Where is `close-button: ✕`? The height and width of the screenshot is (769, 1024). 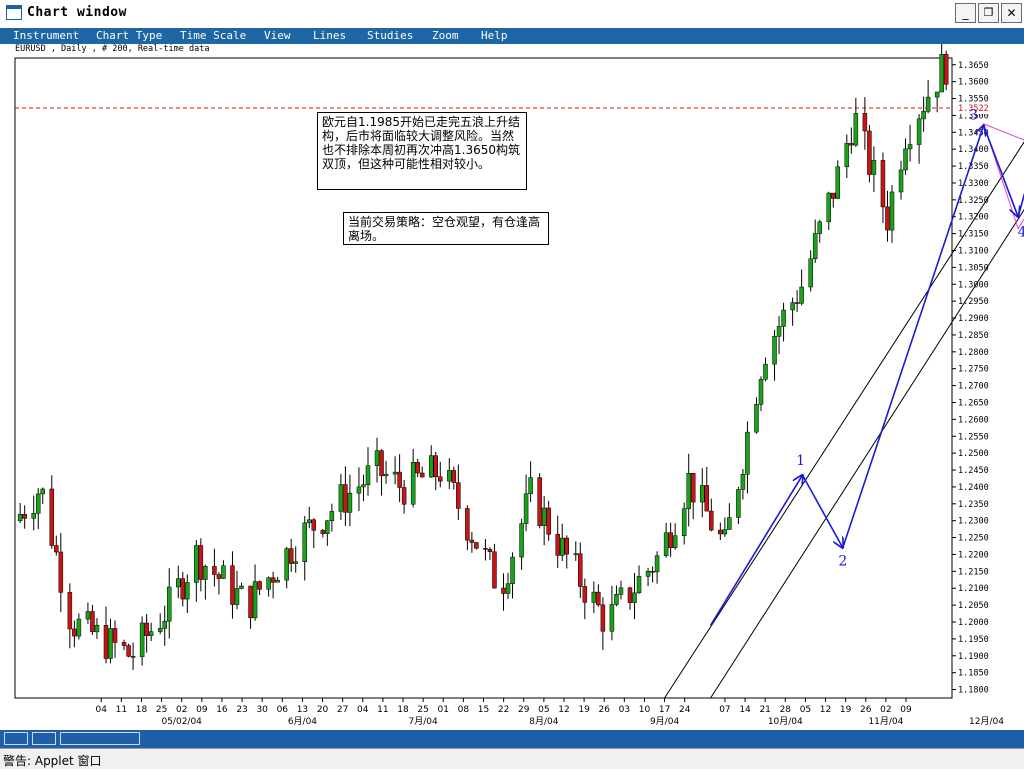
close-button: ✕ is located at coordinates (1011, 13).